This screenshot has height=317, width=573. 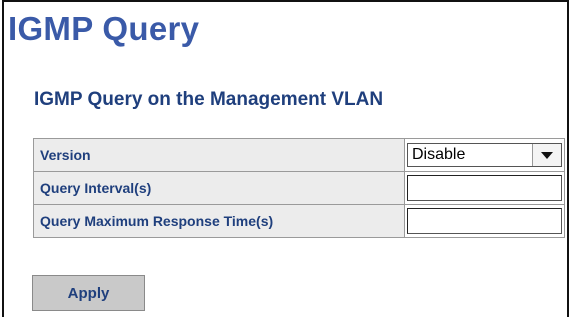 I want to click on section-title: IGMP Query on the Management VLAN, so click(x=209, y=99).